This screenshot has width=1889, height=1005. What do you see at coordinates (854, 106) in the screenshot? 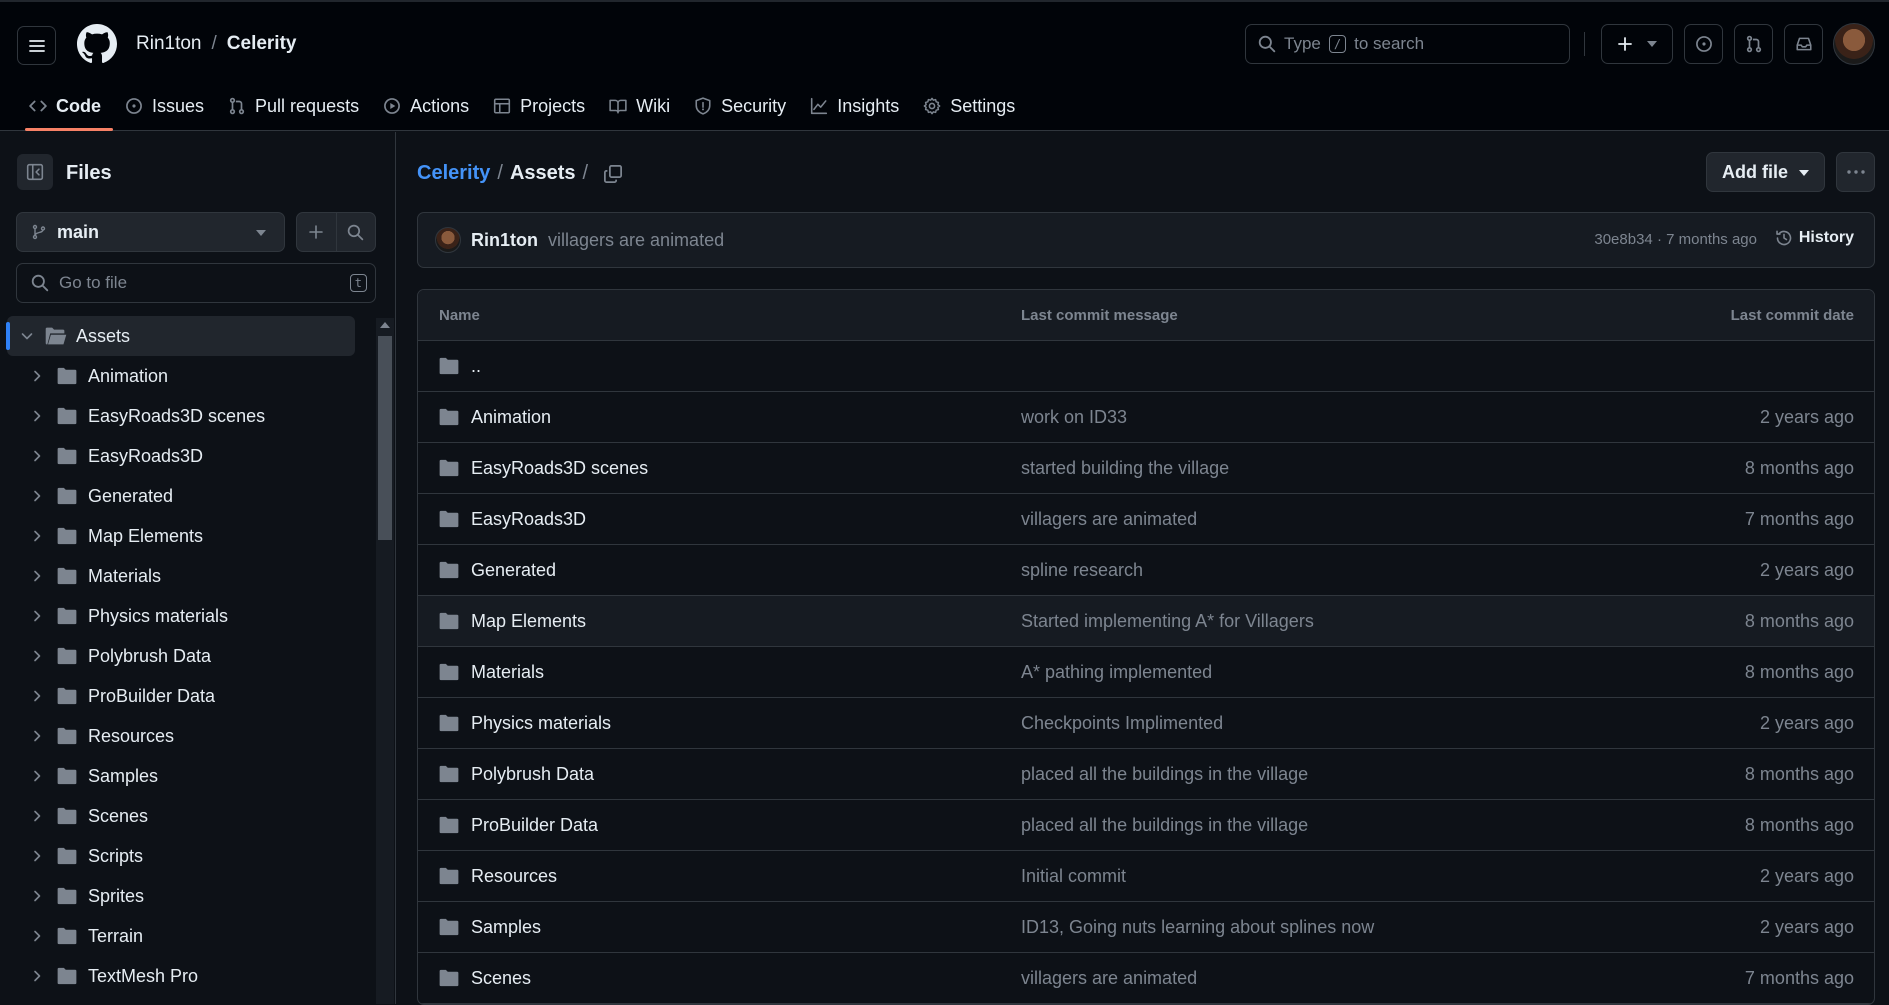
I see `tab-insights: Insights` at bounding box center [854, 106].